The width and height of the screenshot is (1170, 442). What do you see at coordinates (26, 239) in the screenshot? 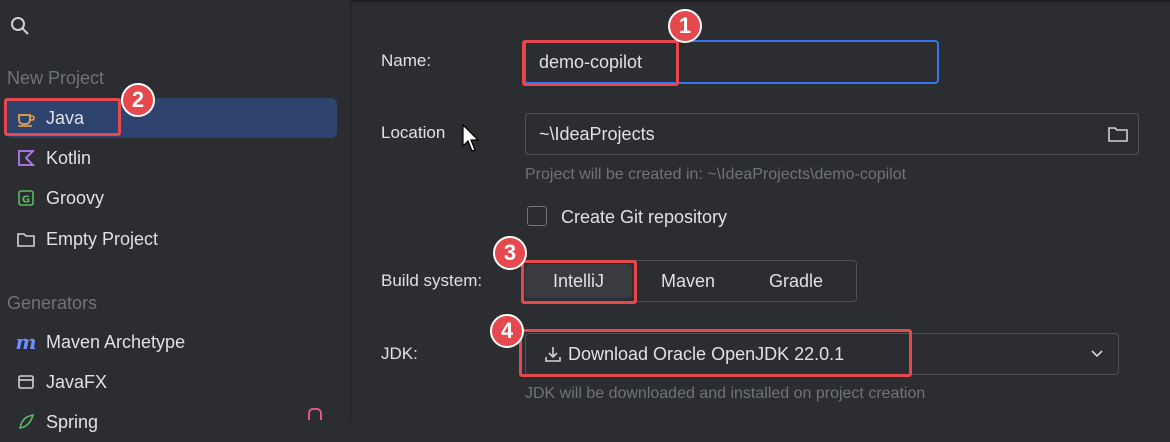
I see `folder-icon` at bounding box center [26, 239].